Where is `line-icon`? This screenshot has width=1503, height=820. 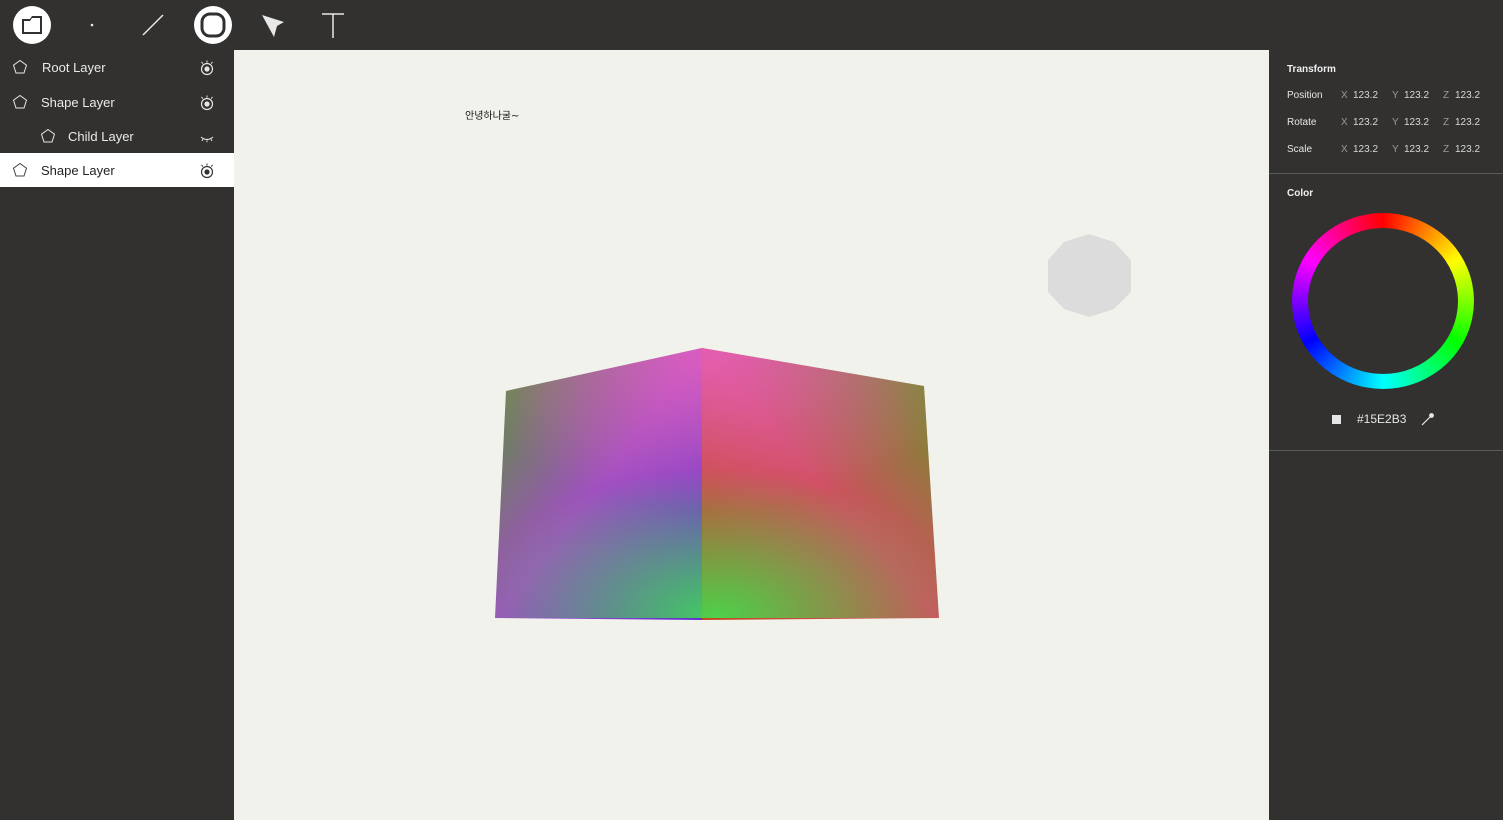
line-icon is located at coordinates (153, 25).